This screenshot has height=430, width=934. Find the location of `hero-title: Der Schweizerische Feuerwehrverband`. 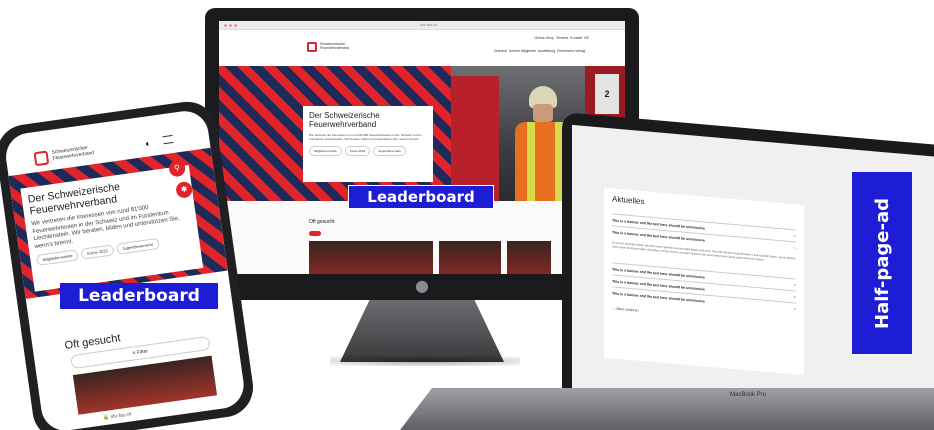

hero-title: Der Schweizerische Feuerwehrverband is located at coordinates (344, 120).